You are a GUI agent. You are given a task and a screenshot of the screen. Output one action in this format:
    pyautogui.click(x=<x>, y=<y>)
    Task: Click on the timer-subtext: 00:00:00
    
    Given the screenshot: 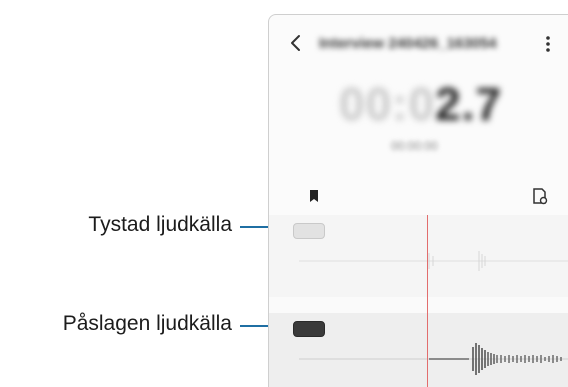 What is the action you would take?
    pyautogui.click(x=414, y=146)
    